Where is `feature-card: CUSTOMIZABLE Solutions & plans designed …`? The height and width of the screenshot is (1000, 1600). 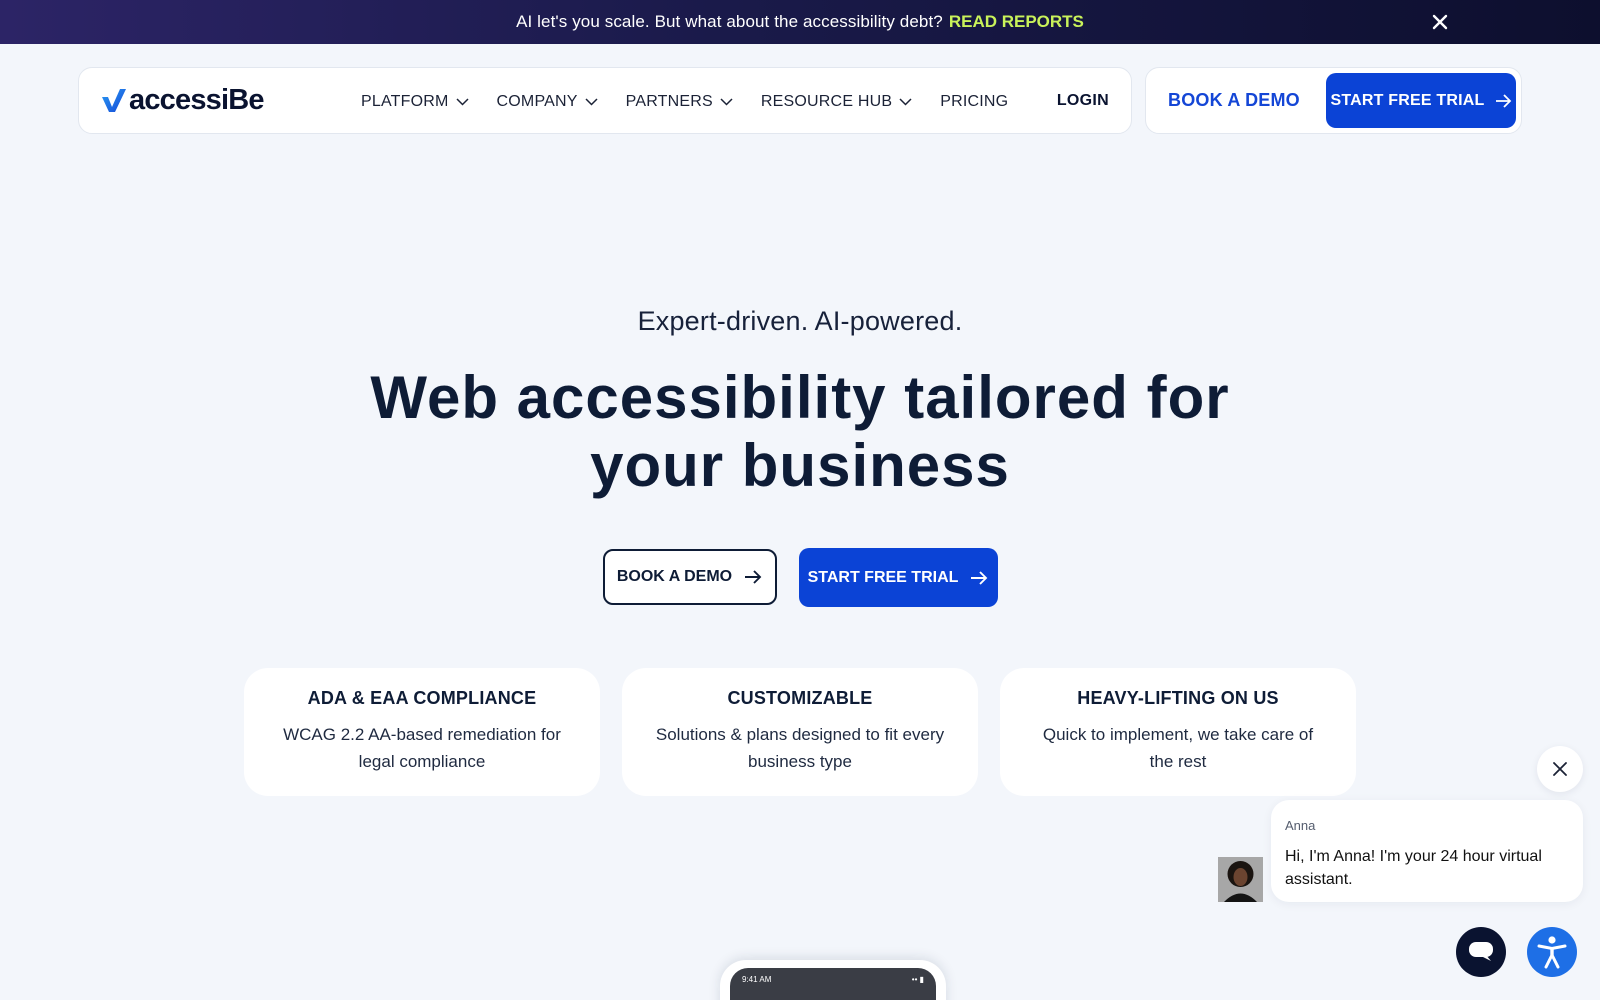 feature-card: CUSTOMIZABLE Solutions & plans designed … is located at coordinates (800, 732).